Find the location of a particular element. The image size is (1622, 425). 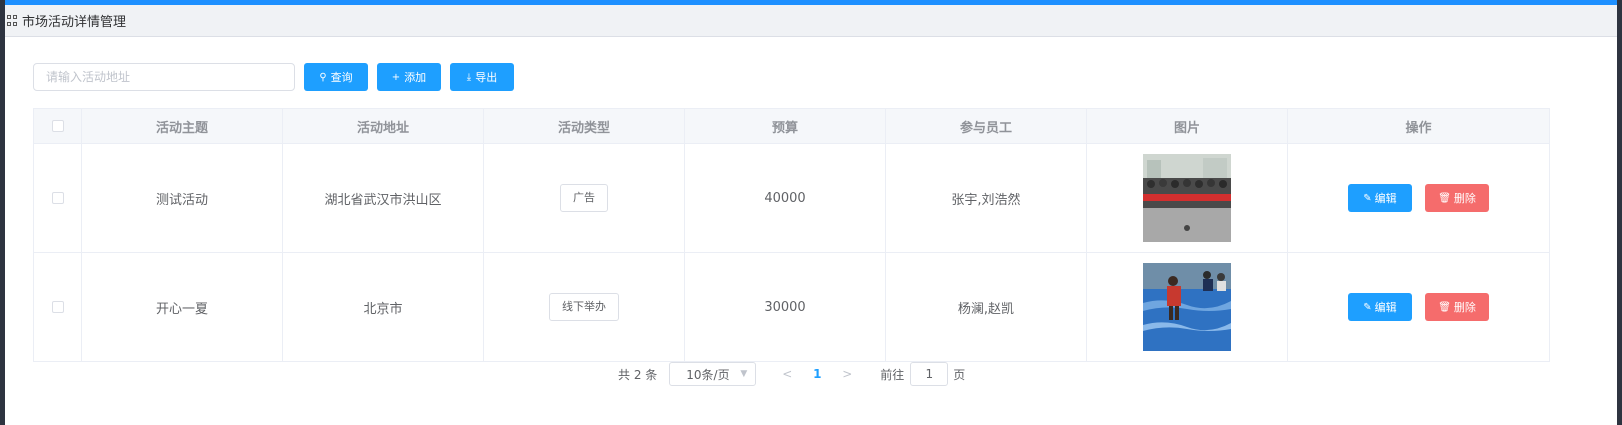

export-button: ⤓ 导出 is located at coordinates (482, 77).